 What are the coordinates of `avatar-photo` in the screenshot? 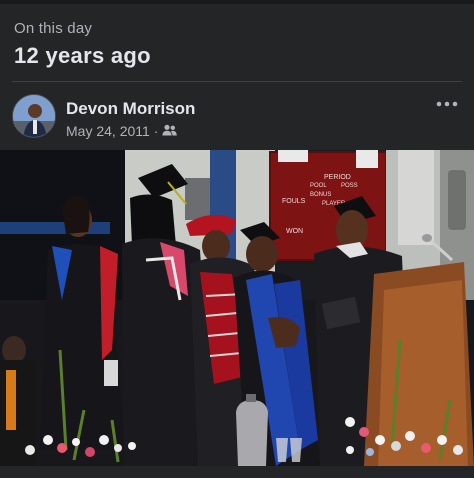 It's located at (34, 116).